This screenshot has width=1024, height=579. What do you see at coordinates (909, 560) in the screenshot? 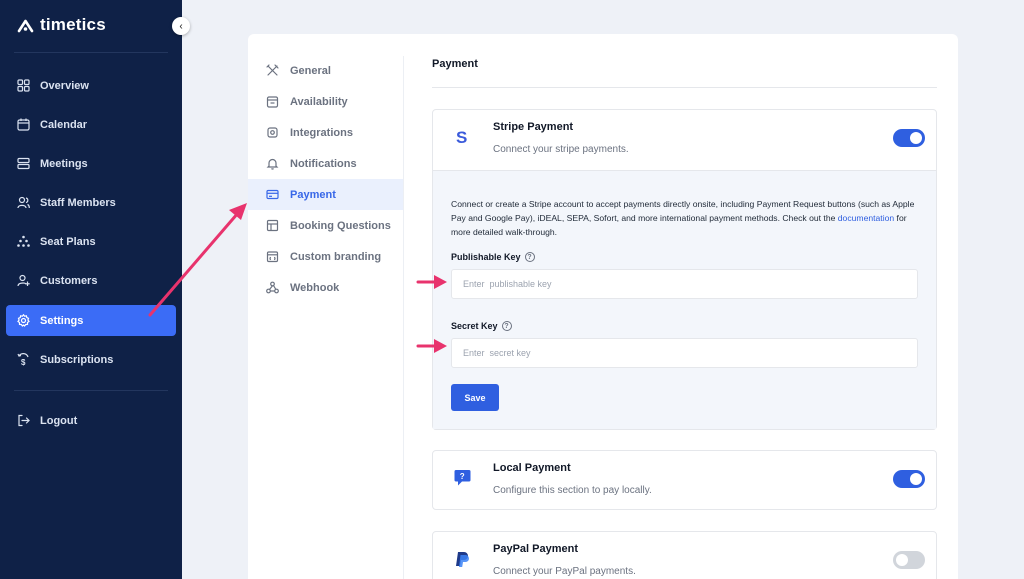
I see `paypal-payment-toggle` at bounding box center [909, 560].